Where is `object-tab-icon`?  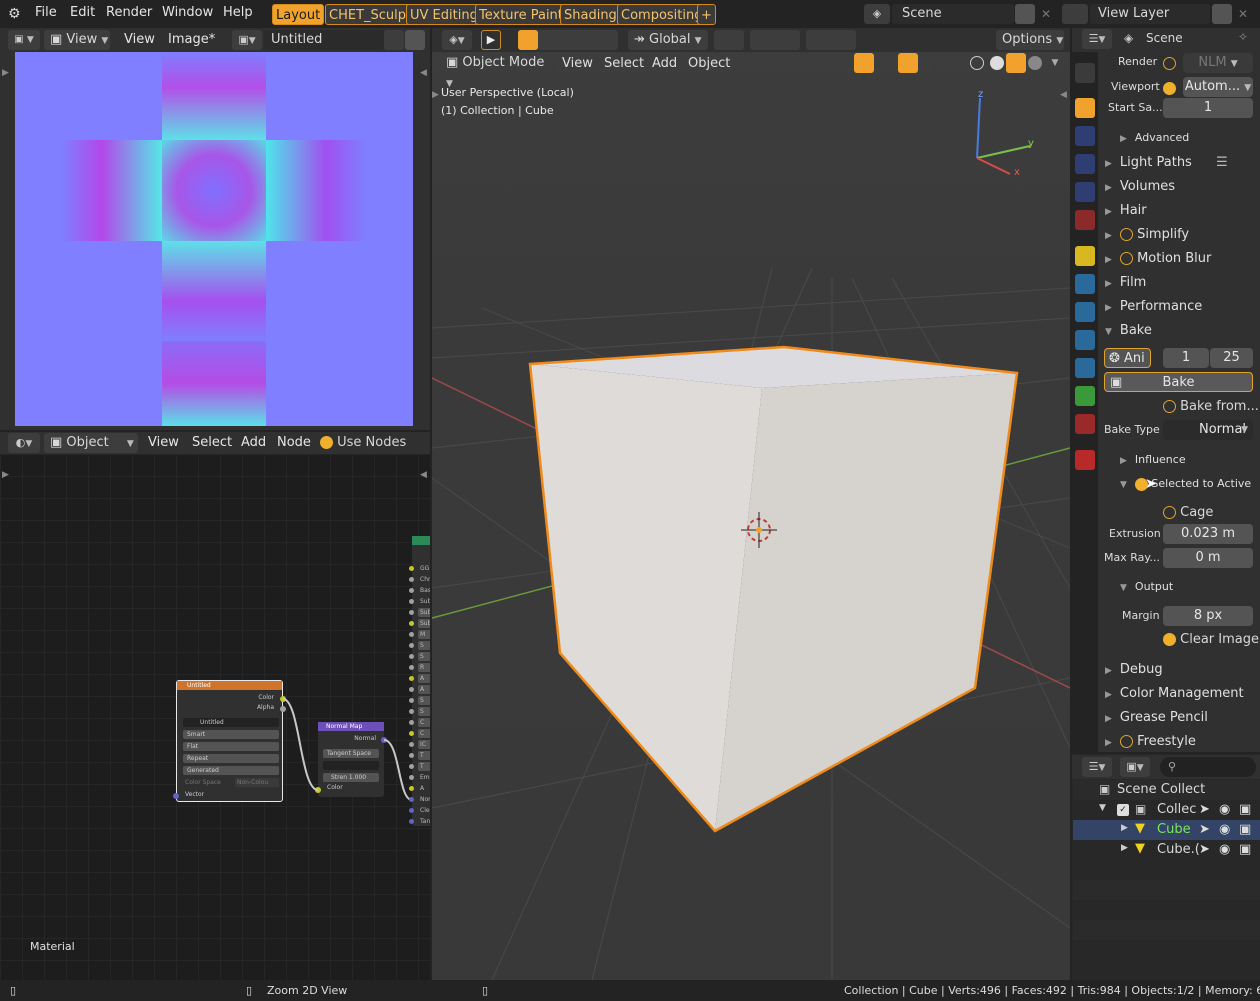 object-tab-icon is located at coordinates (1085, 256).